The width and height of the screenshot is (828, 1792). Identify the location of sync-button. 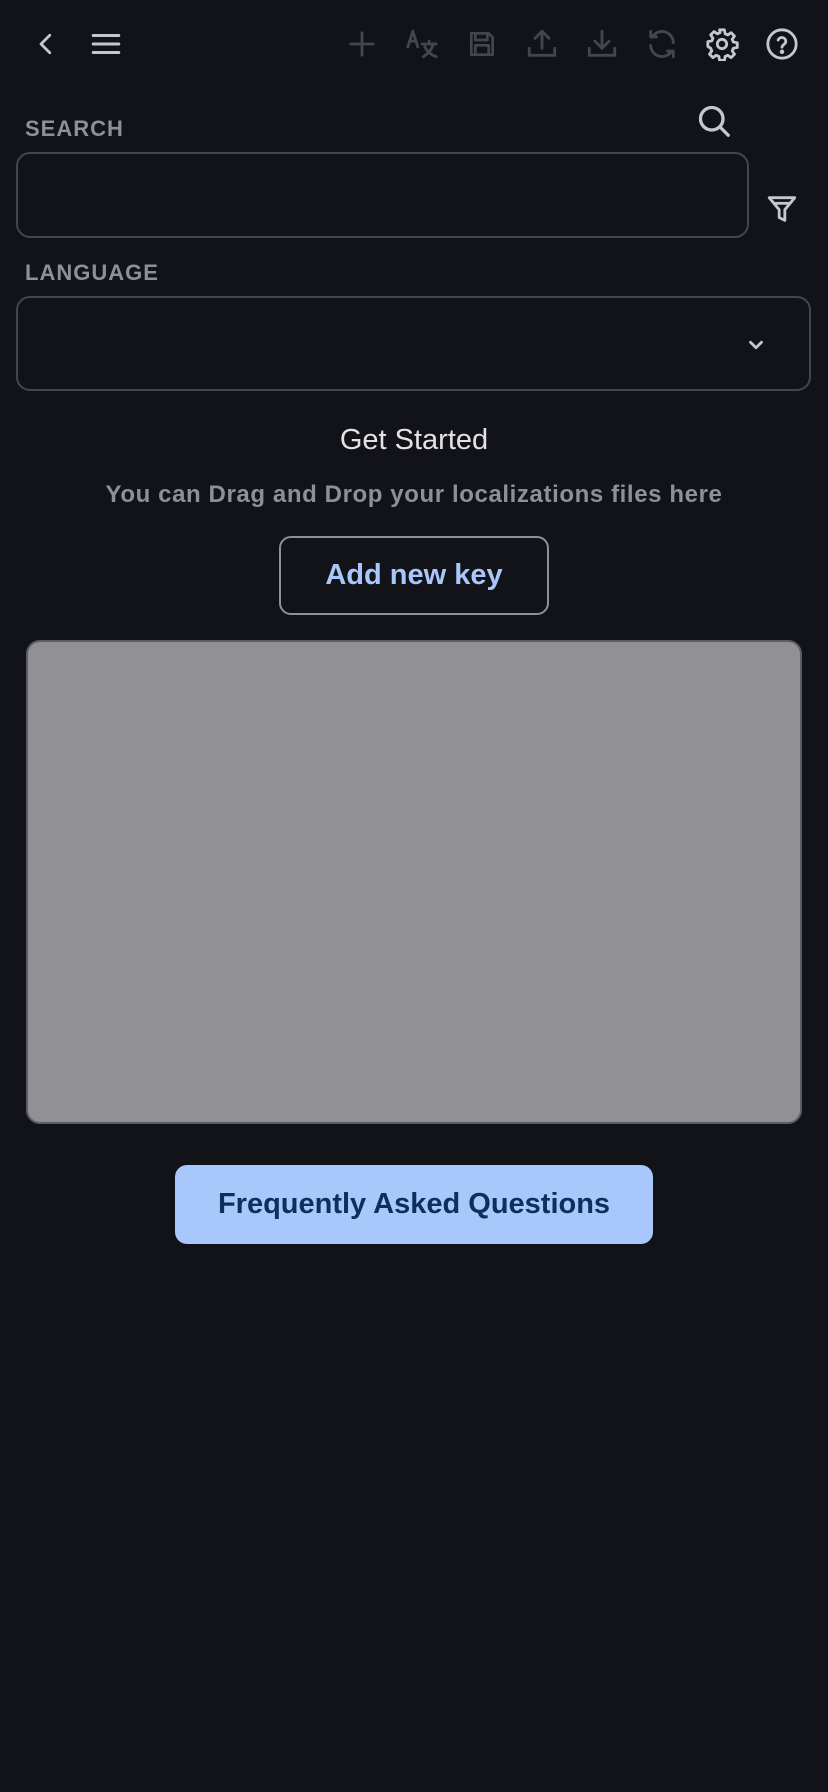
(662, 44).